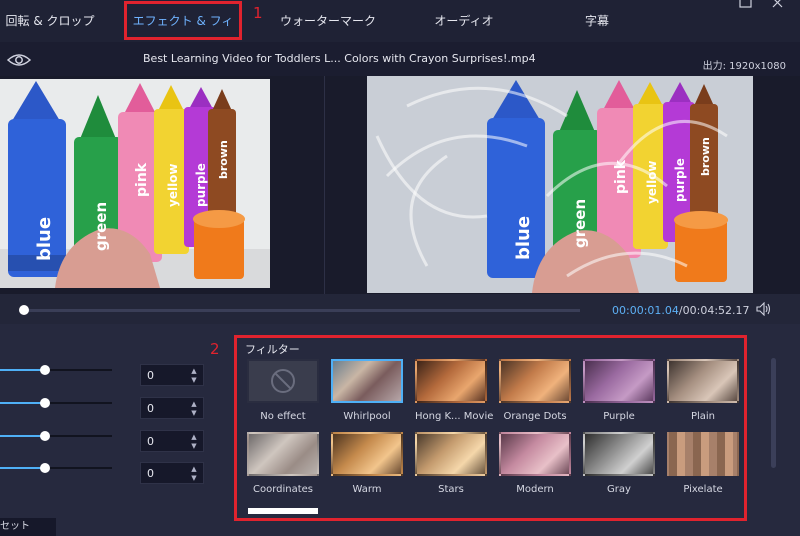  I want to click on filter-label: No effect, so click(283, 416).